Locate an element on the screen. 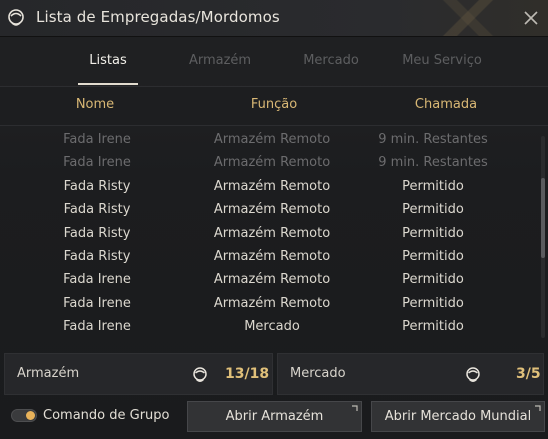  scrollbar-thumb is located at coordinates (543, 218).